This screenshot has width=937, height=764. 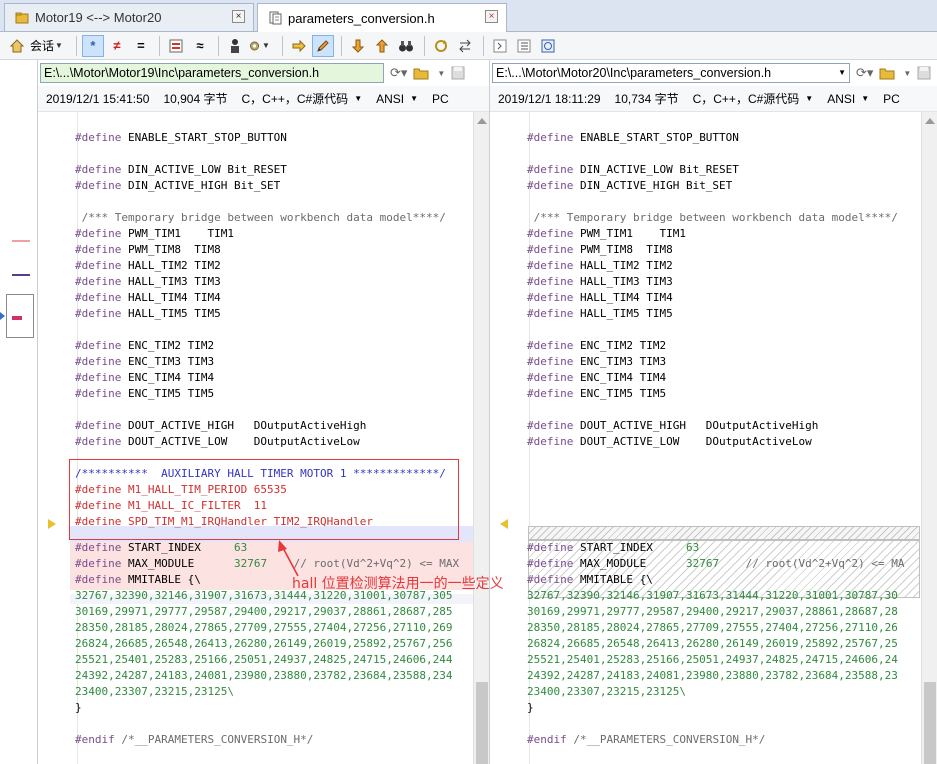 What do you see at coordinates (382, 46) in the screenshot?
I see `previous-difference-icon` at bounding box center [382, 46].